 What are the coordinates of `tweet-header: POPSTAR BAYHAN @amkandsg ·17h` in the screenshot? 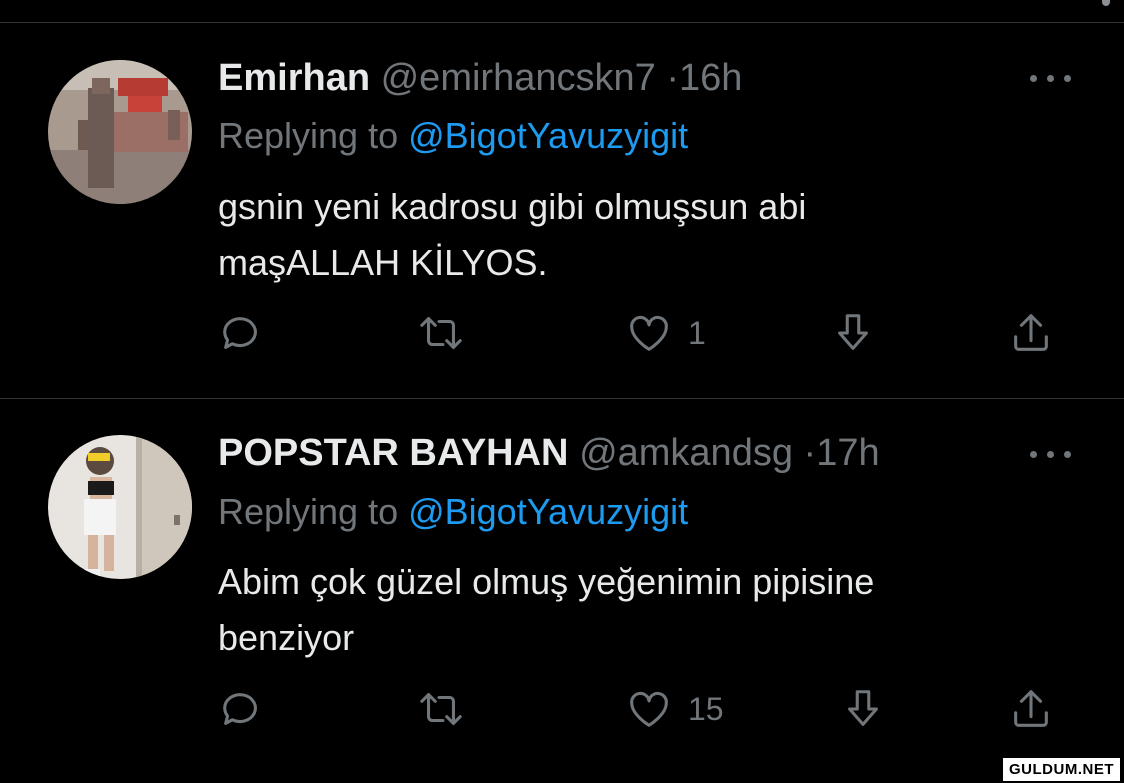 It's located at (549, 453).